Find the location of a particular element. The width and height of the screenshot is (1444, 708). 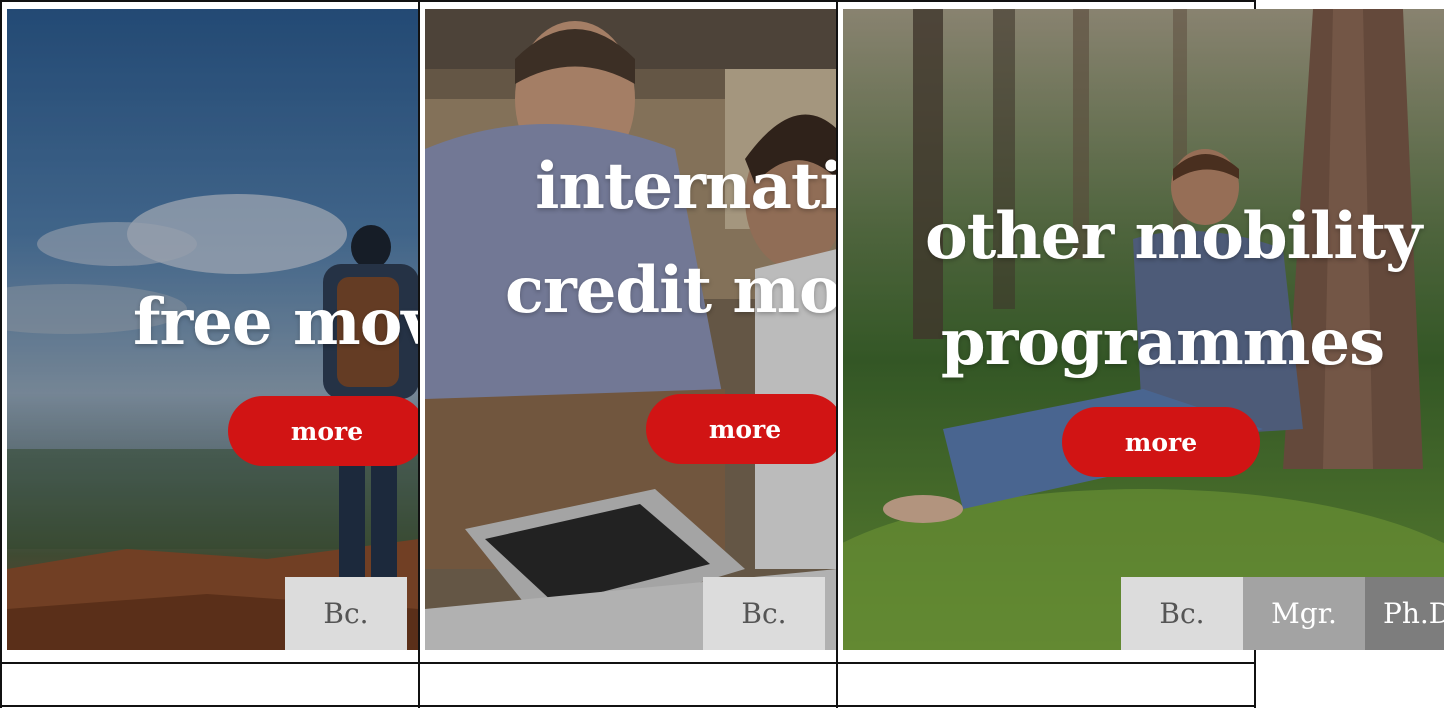

degree-tab-mgr: Mgr. is located at coordinates (1304, 613).